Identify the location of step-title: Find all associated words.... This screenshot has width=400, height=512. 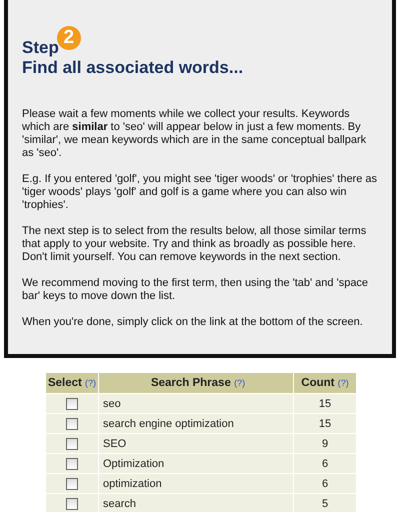
(133, 68).